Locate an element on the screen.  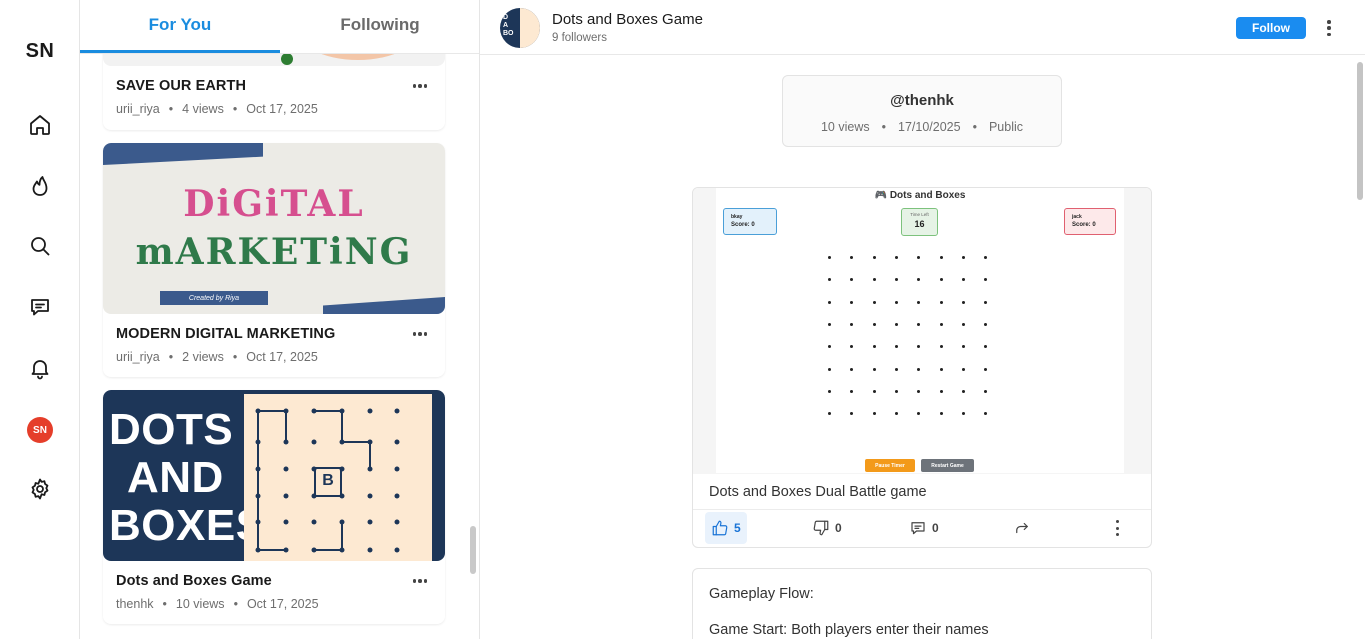
followers-count: 9 followers is located at coordinates (579, 38).